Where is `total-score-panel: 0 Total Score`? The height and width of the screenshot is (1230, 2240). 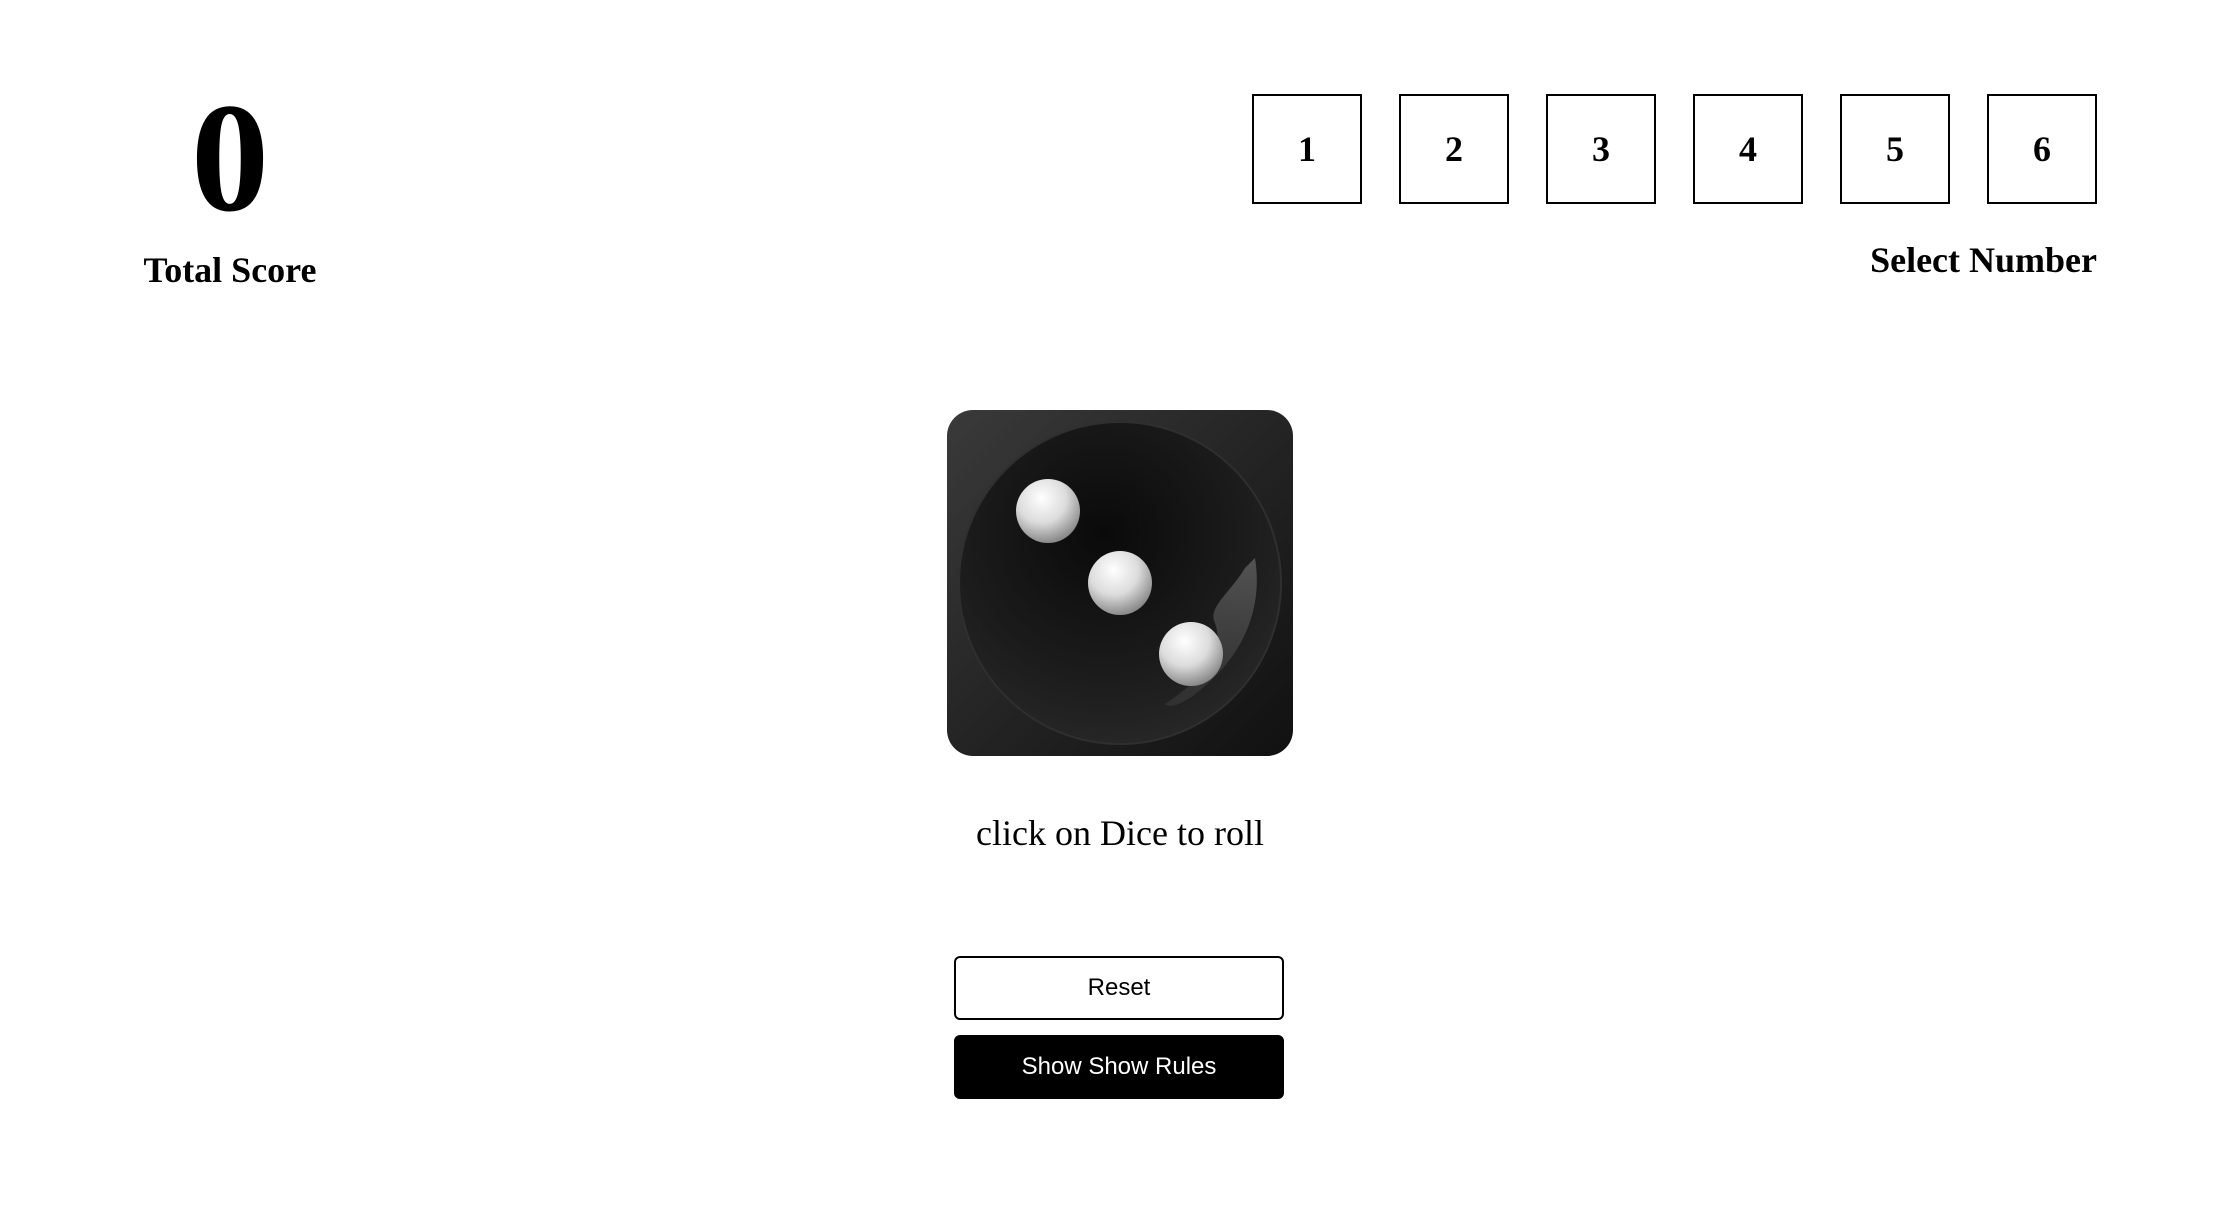 total-score-panel: 0 Total Score is located at coordinates (230, 181).